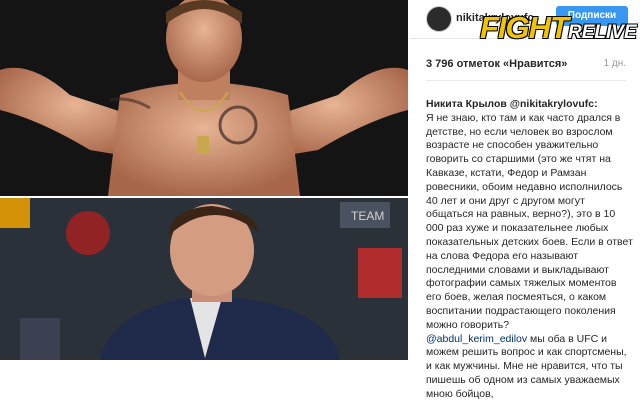 This screenshot has width=640, height=402. Describe the element at coordinates (602, 32) in the screenshot. I see `brand-suffix-text: RELIVE` at that location.